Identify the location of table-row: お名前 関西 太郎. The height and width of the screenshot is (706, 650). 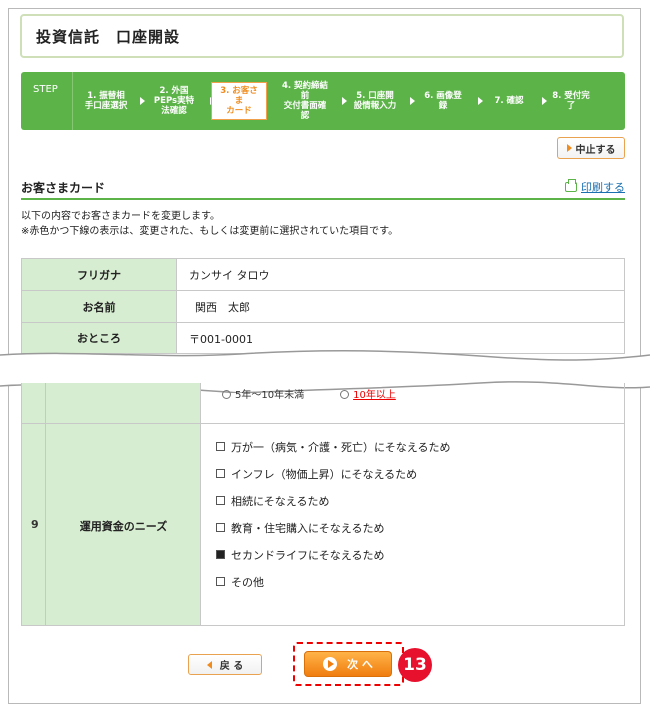
(323, 307).